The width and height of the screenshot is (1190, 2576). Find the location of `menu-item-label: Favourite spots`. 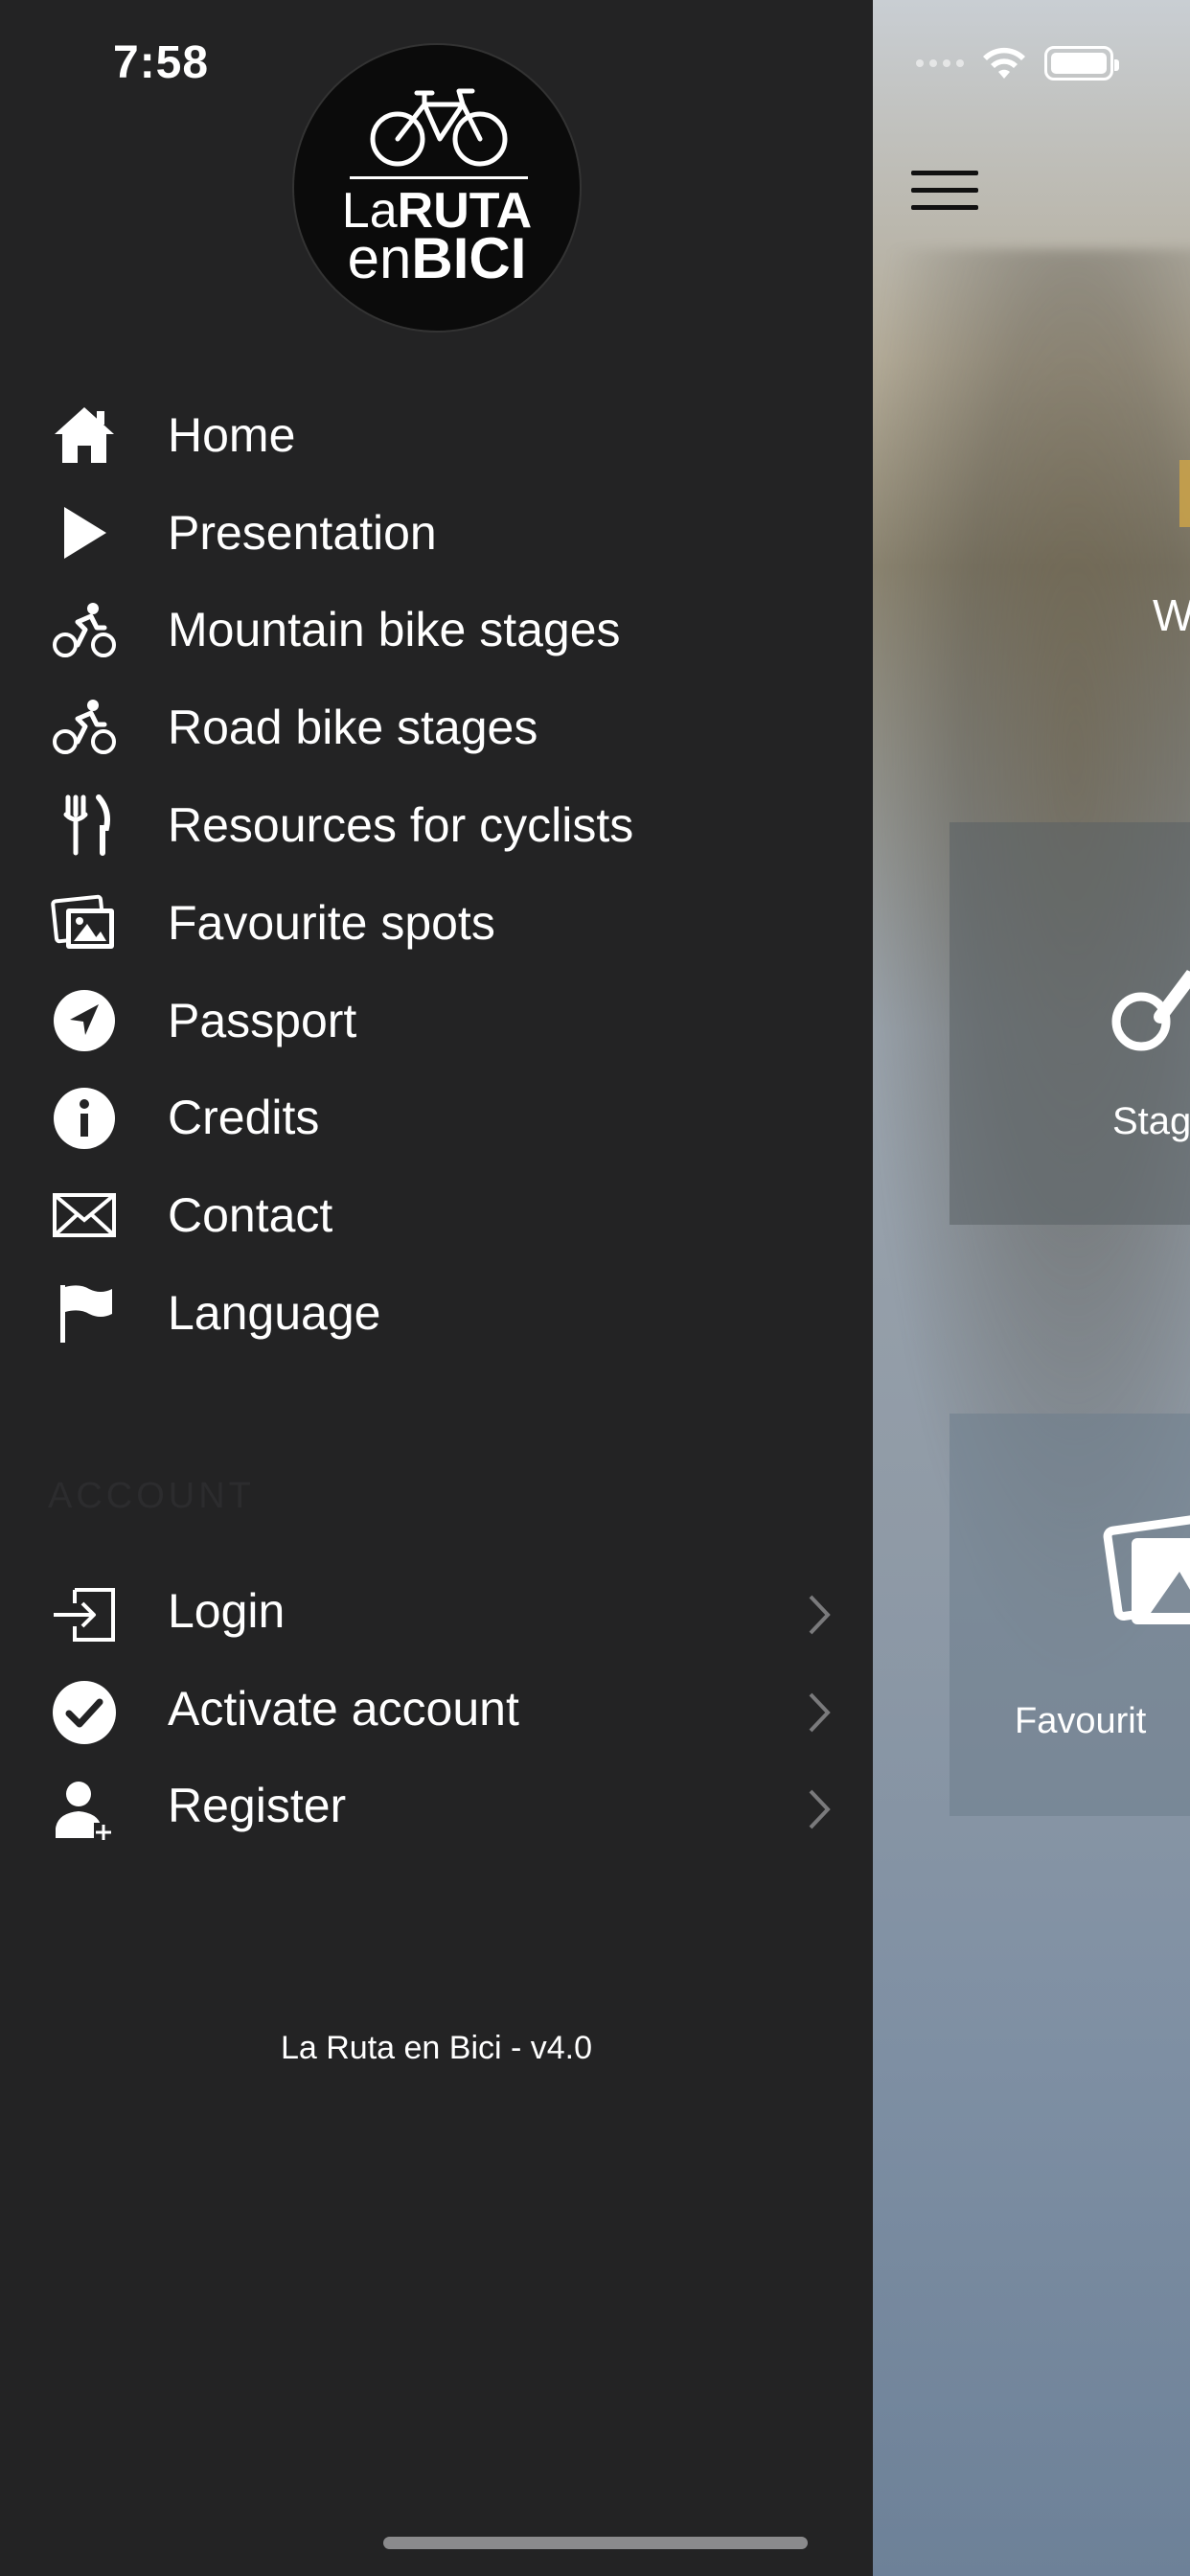

menu-item-label: Favourite spots is located at coordinates (332, 922).